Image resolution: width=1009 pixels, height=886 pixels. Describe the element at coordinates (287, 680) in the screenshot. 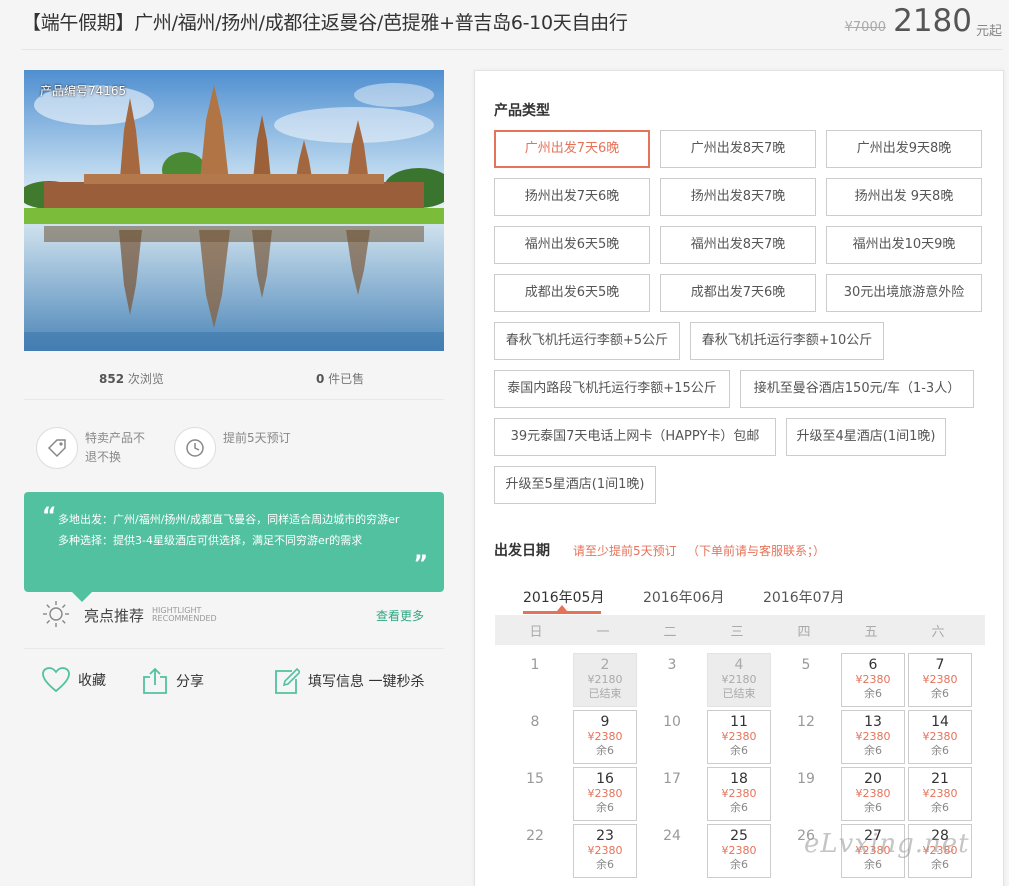

I see `edit-icon` at that location.